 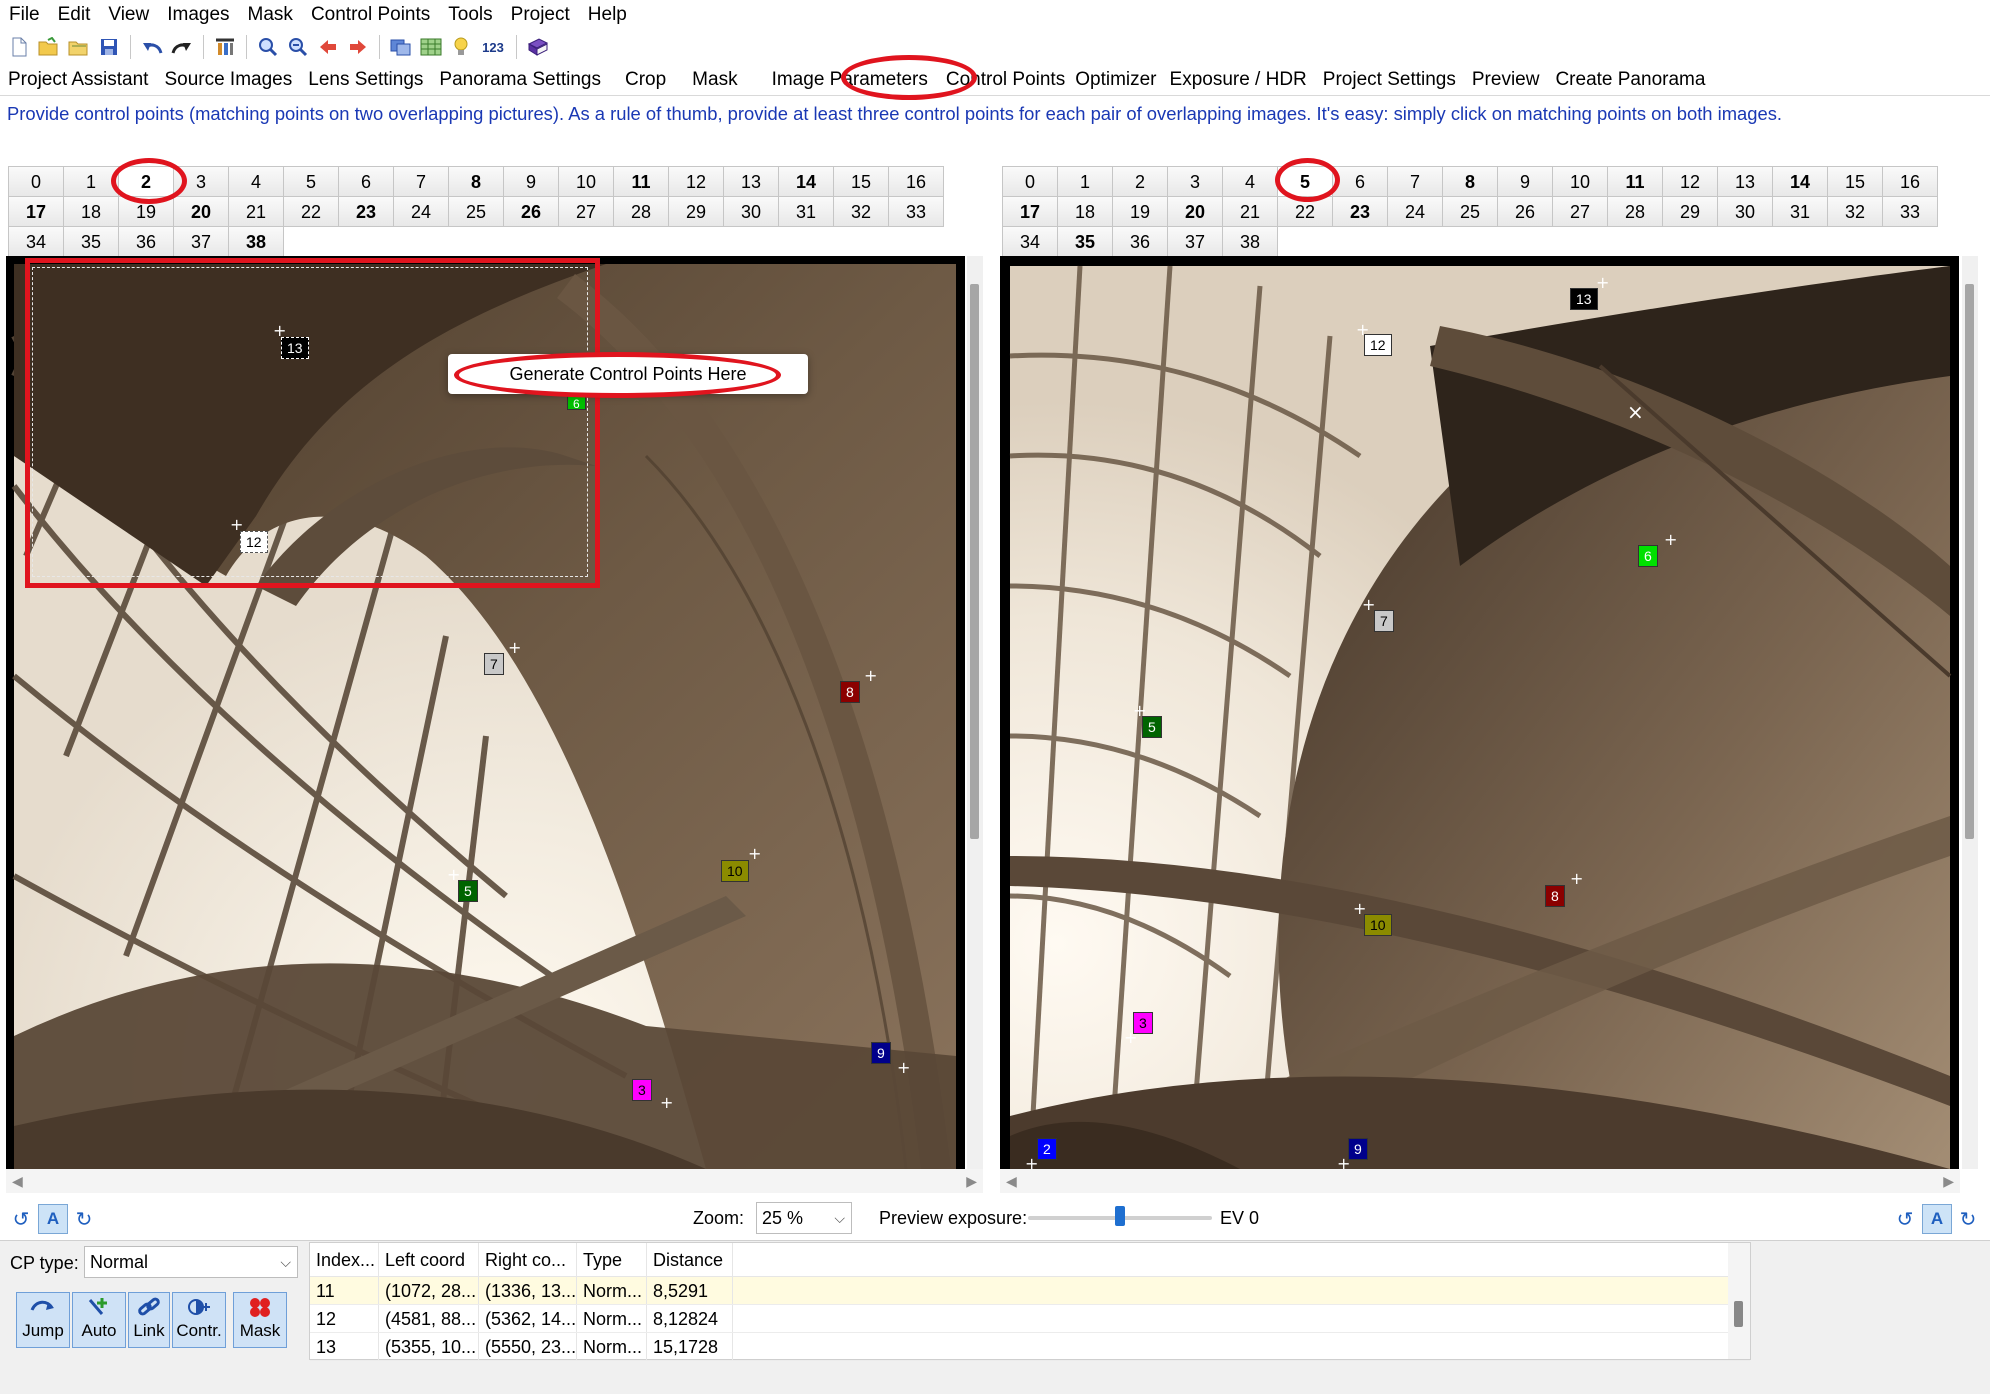 I want to click on left-image-button-22: 22, so click(x=311, y=212).